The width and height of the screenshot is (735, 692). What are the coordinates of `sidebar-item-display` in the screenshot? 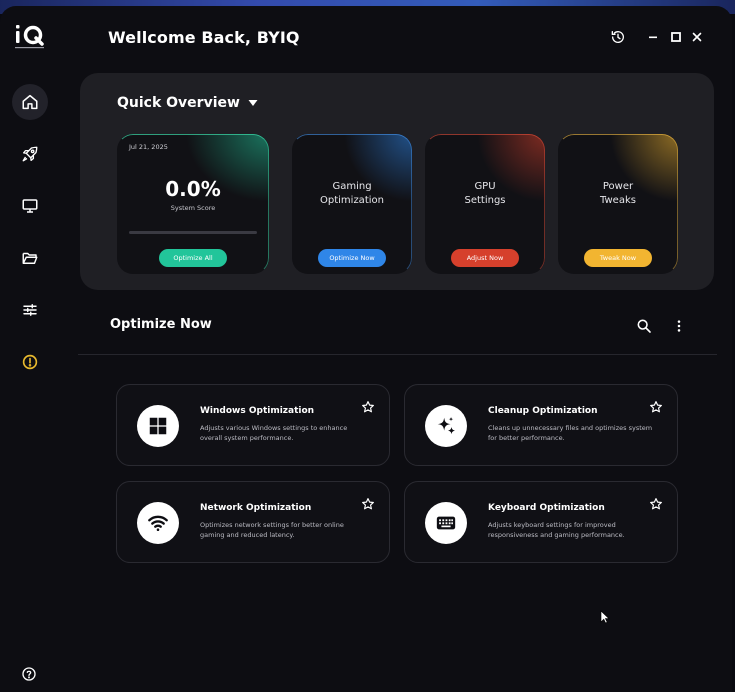 It's located at (30, 206).